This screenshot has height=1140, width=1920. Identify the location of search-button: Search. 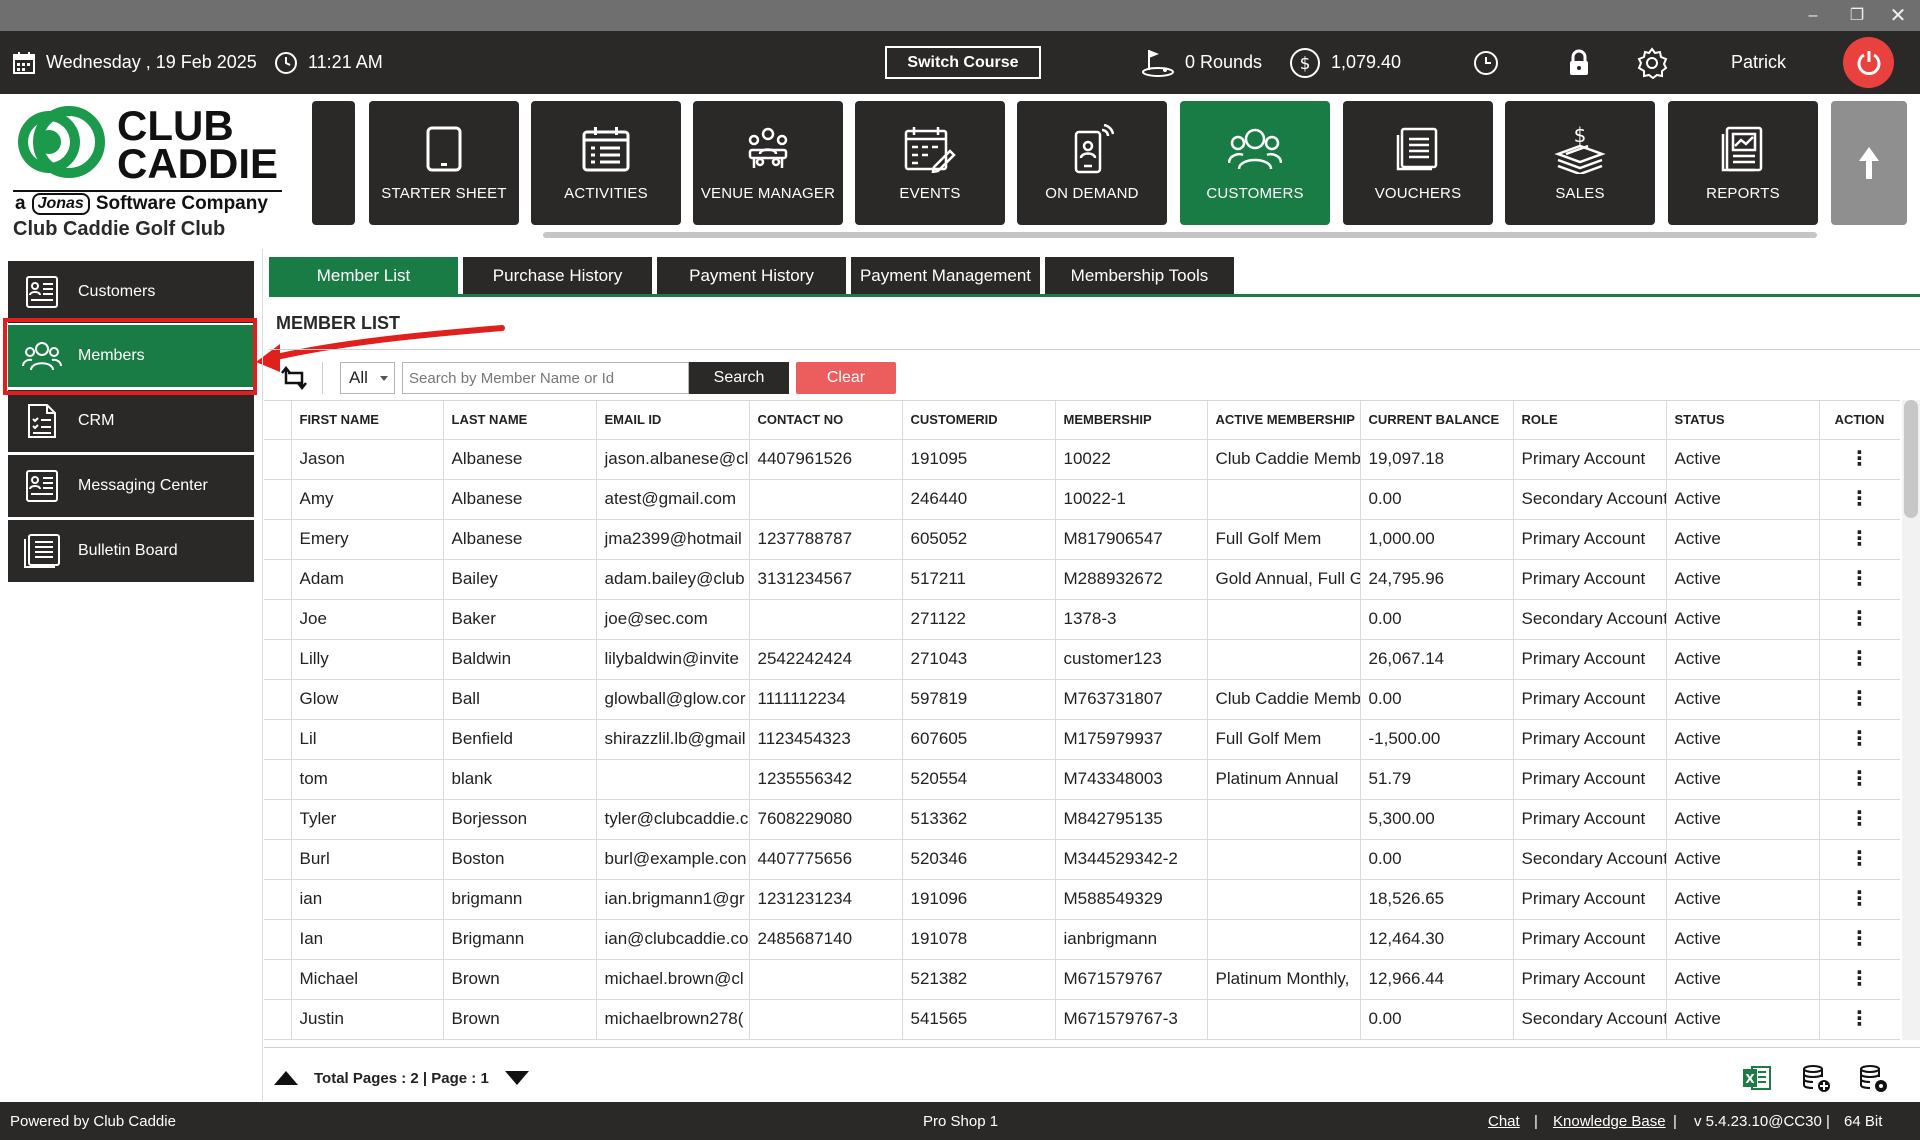
(739, 378).